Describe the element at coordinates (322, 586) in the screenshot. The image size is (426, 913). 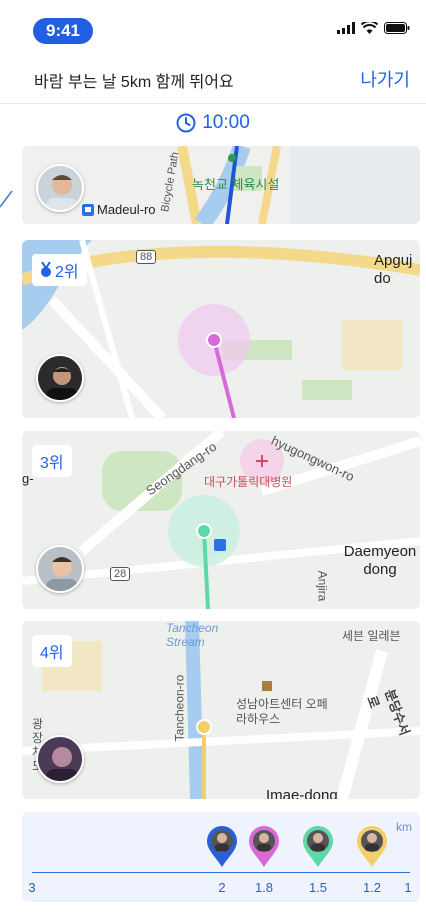
I see `map-label-road3: Anjira` at that location.